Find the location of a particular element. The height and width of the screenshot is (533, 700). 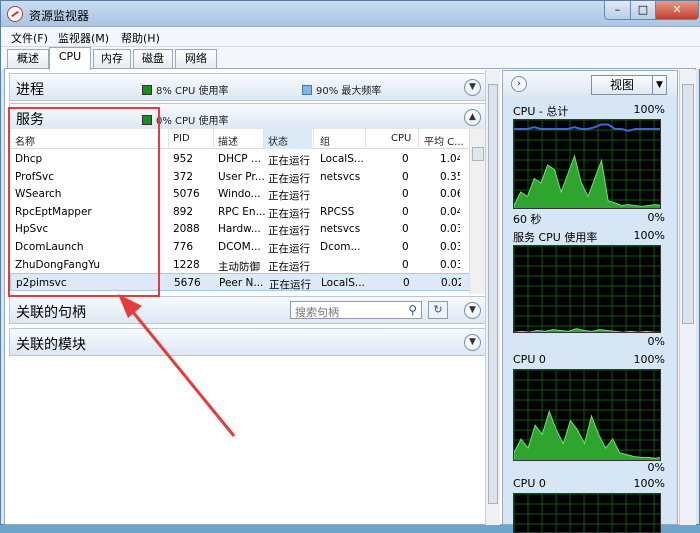

max-frequency-legend-icon is located at coordinates (307, 90).